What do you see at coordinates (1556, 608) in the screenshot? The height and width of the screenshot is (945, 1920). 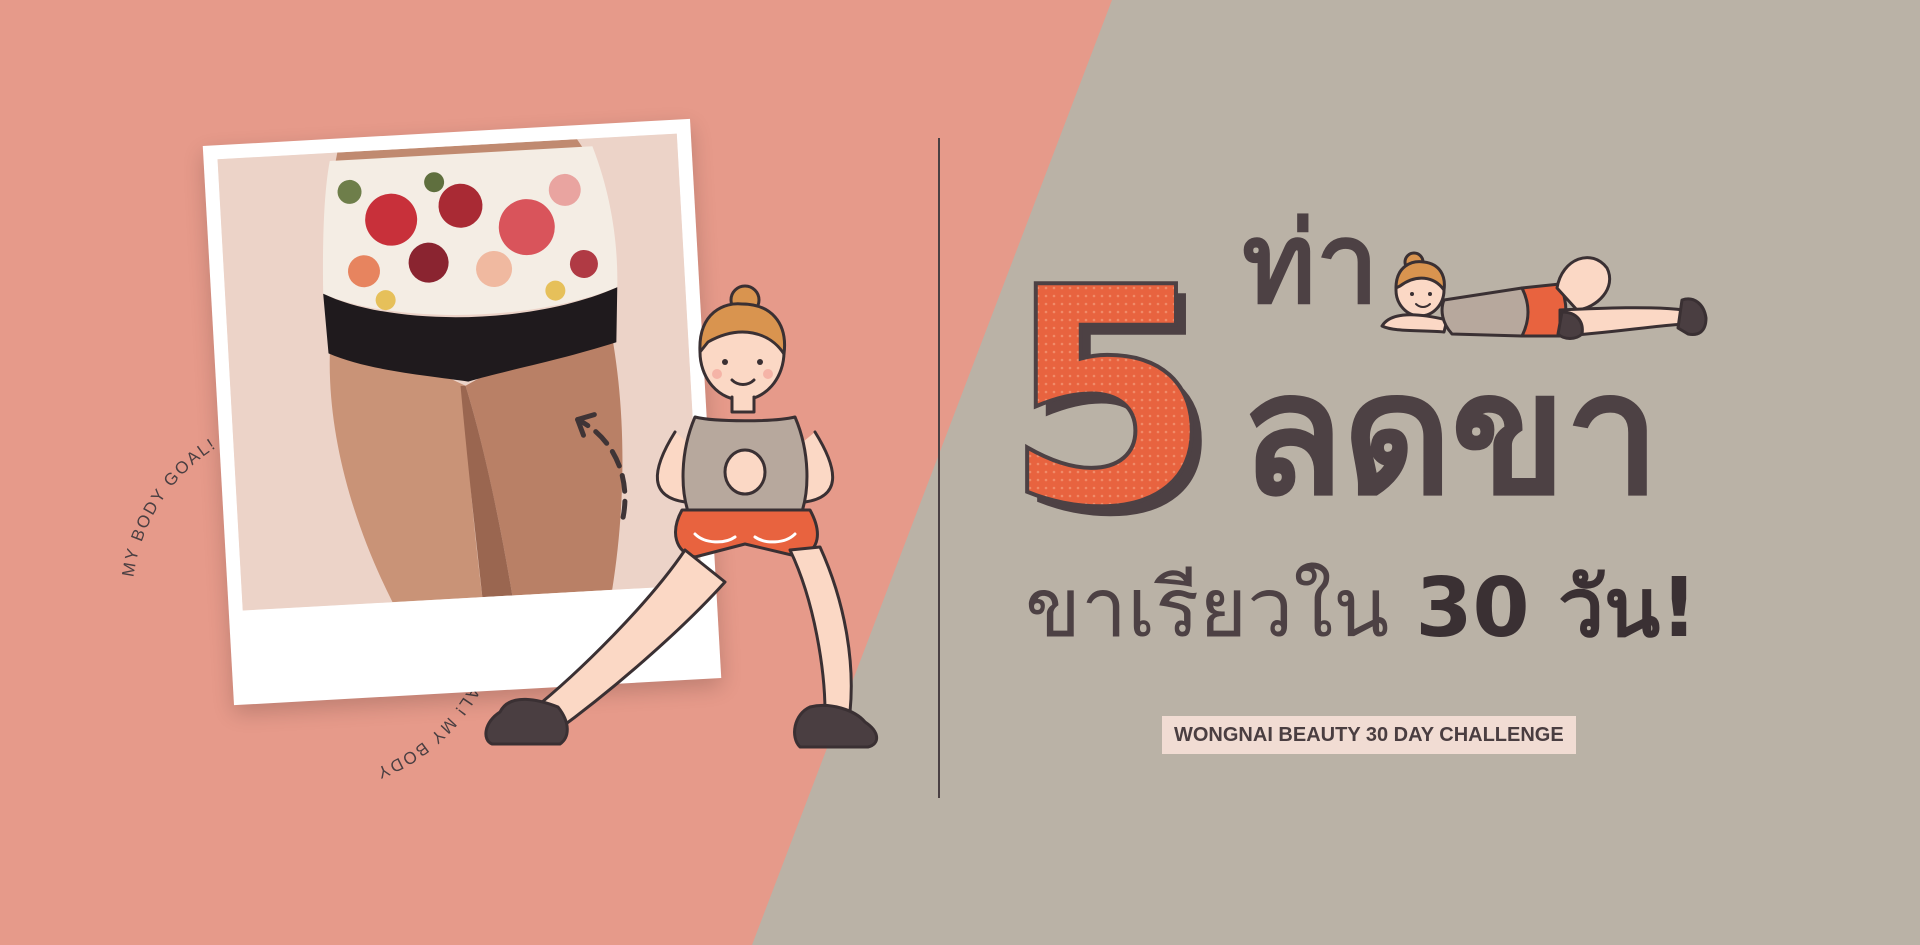 I see `subline-bold: 30 วัน!` at bounding box center [1556, 608].